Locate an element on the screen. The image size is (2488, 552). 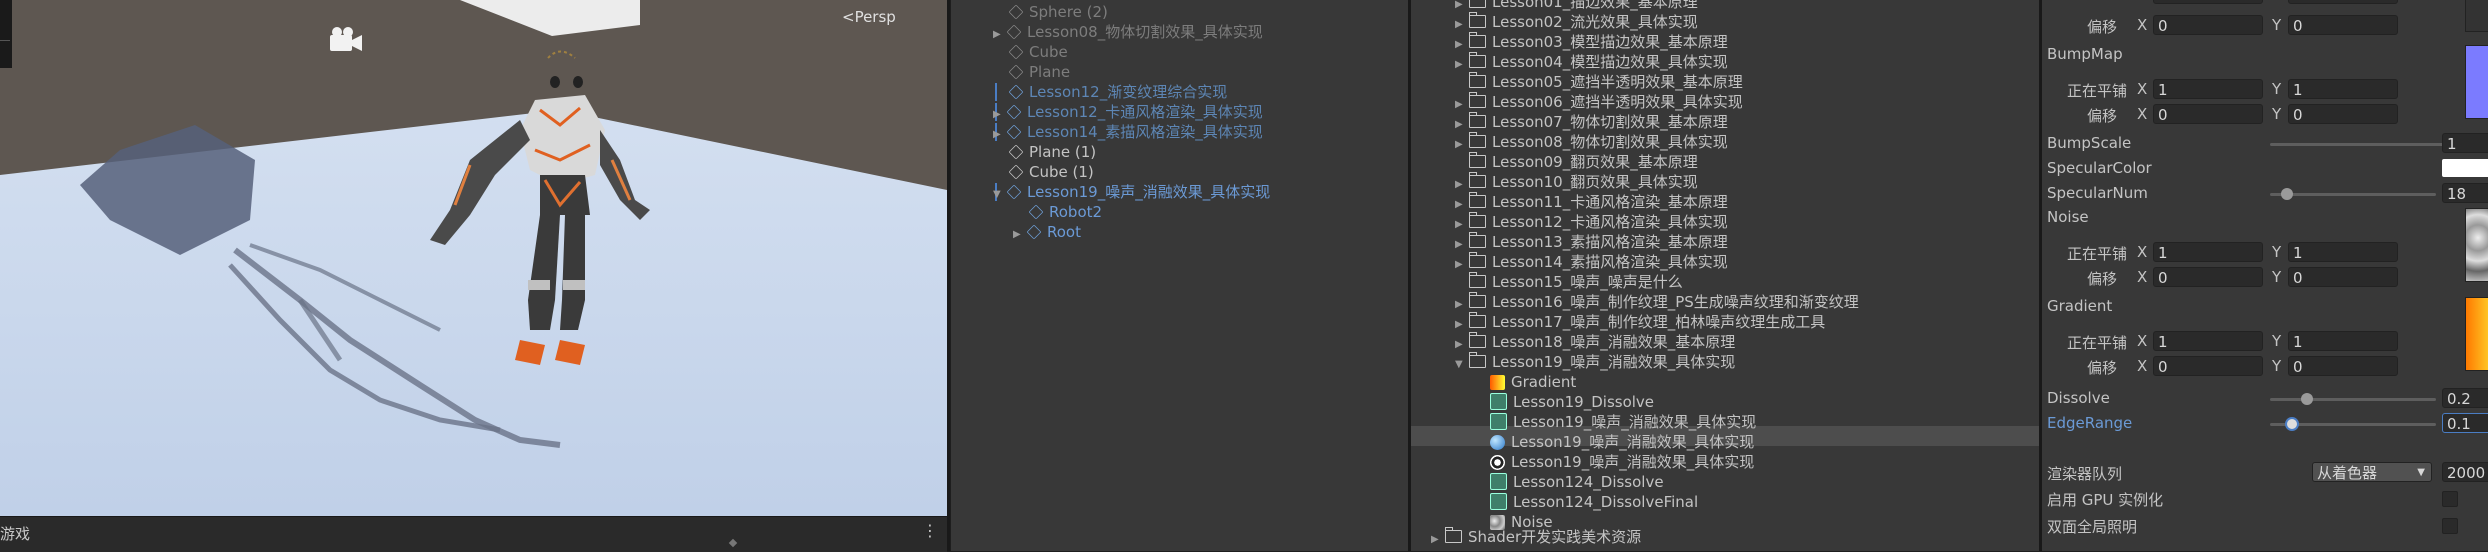
hierarchy-item: ▼ Lesson19_噪声_消融效果_具体实现 is located at coordinates (1131, 192).